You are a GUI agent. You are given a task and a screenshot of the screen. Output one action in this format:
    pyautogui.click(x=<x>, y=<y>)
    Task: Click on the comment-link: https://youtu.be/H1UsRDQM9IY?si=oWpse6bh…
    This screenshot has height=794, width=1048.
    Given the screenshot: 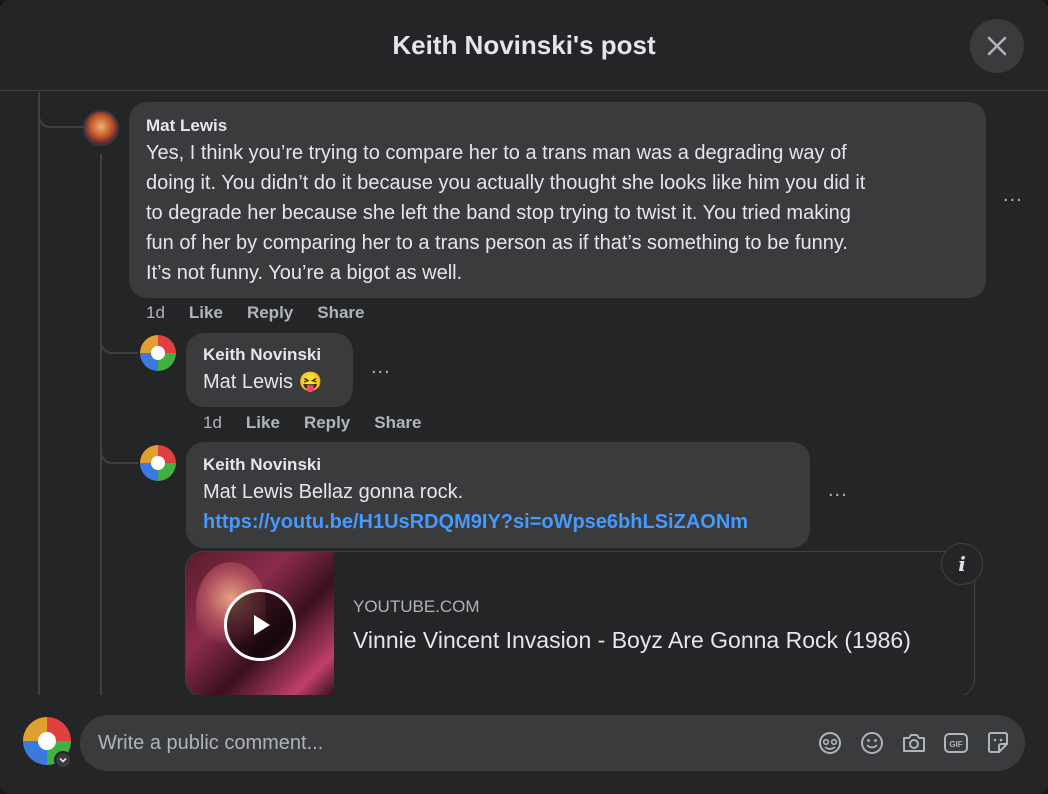 What is the action you would take?
    pyautogui.click(x=475, y=522)
    